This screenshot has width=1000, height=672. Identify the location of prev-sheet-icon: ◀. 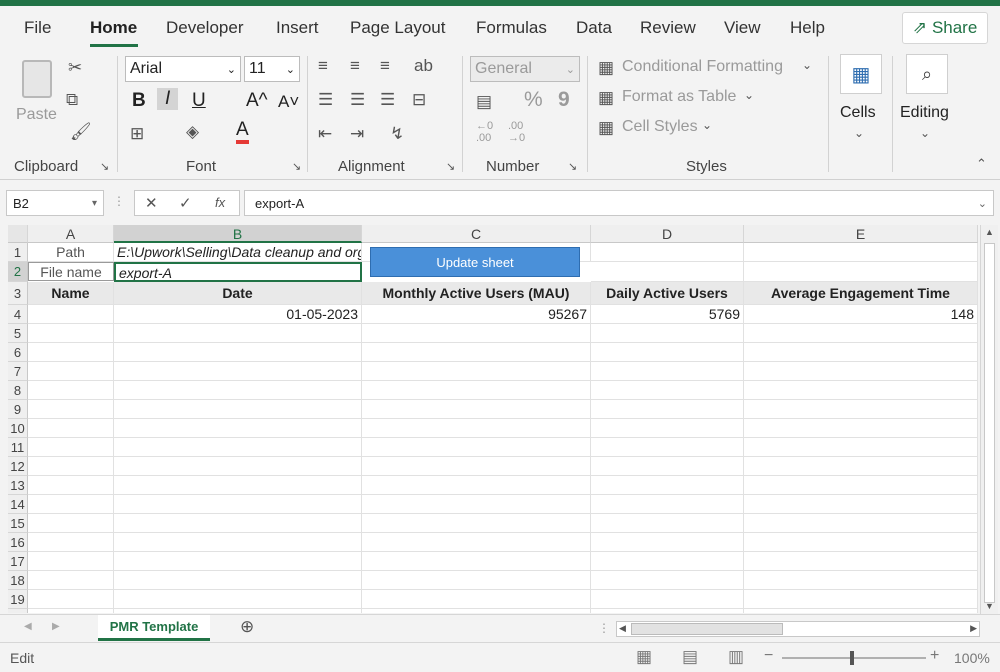
(28, 626).